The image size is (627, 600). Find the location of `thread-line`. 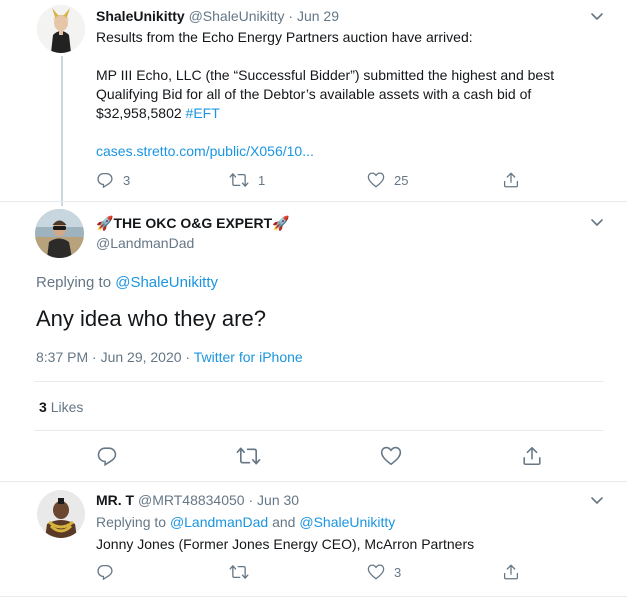

thread-line is located at coordinates (62, 131).